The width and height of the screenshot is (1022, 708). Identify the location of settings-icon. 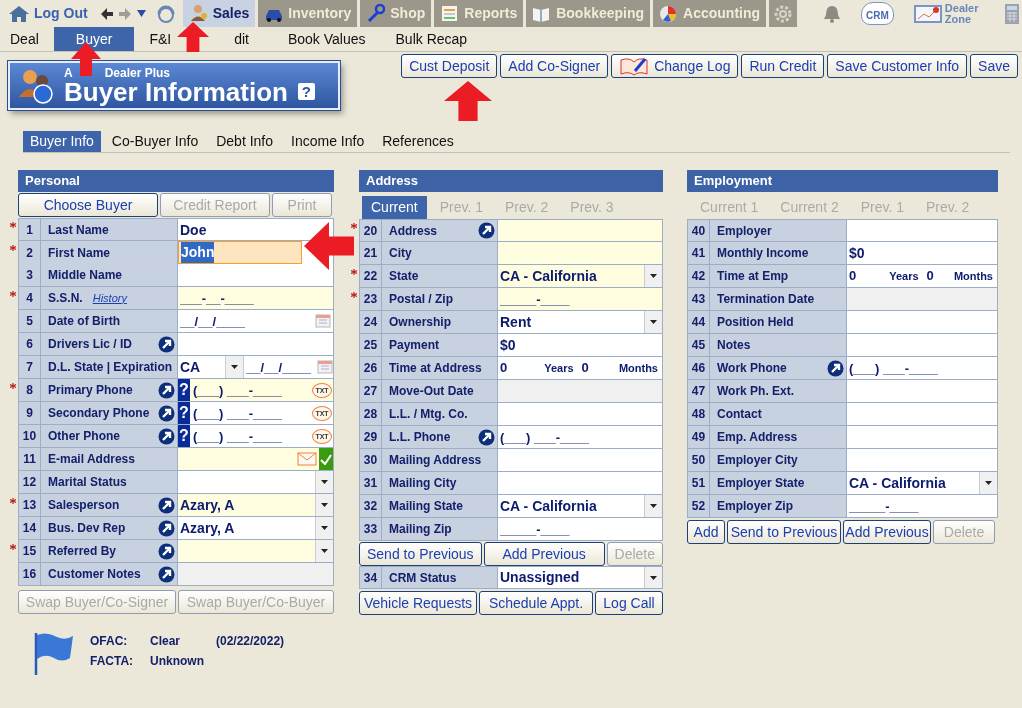
(783, 13).